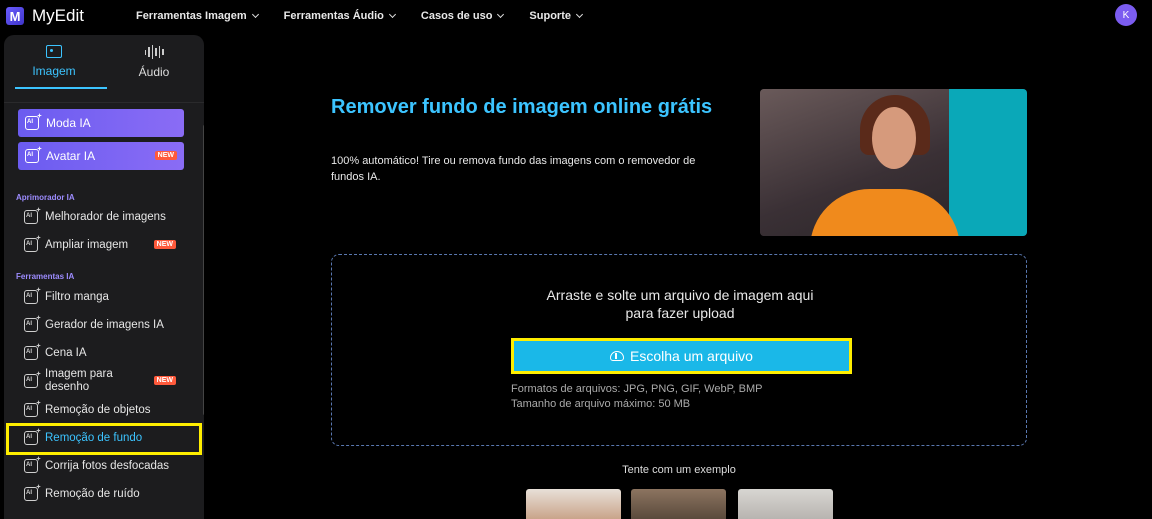 The image size is (1152, 519). I want to click on active-tab-indicator, so click(61, 88).